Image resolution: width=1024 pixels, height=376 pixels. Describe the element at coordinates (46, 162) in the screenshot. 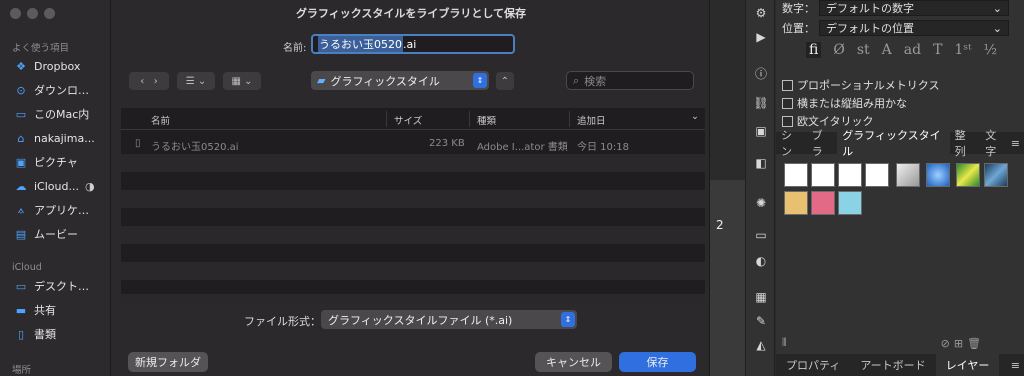

I see `sidebar-item-pictures: ▣ ピクチャ` at that location.